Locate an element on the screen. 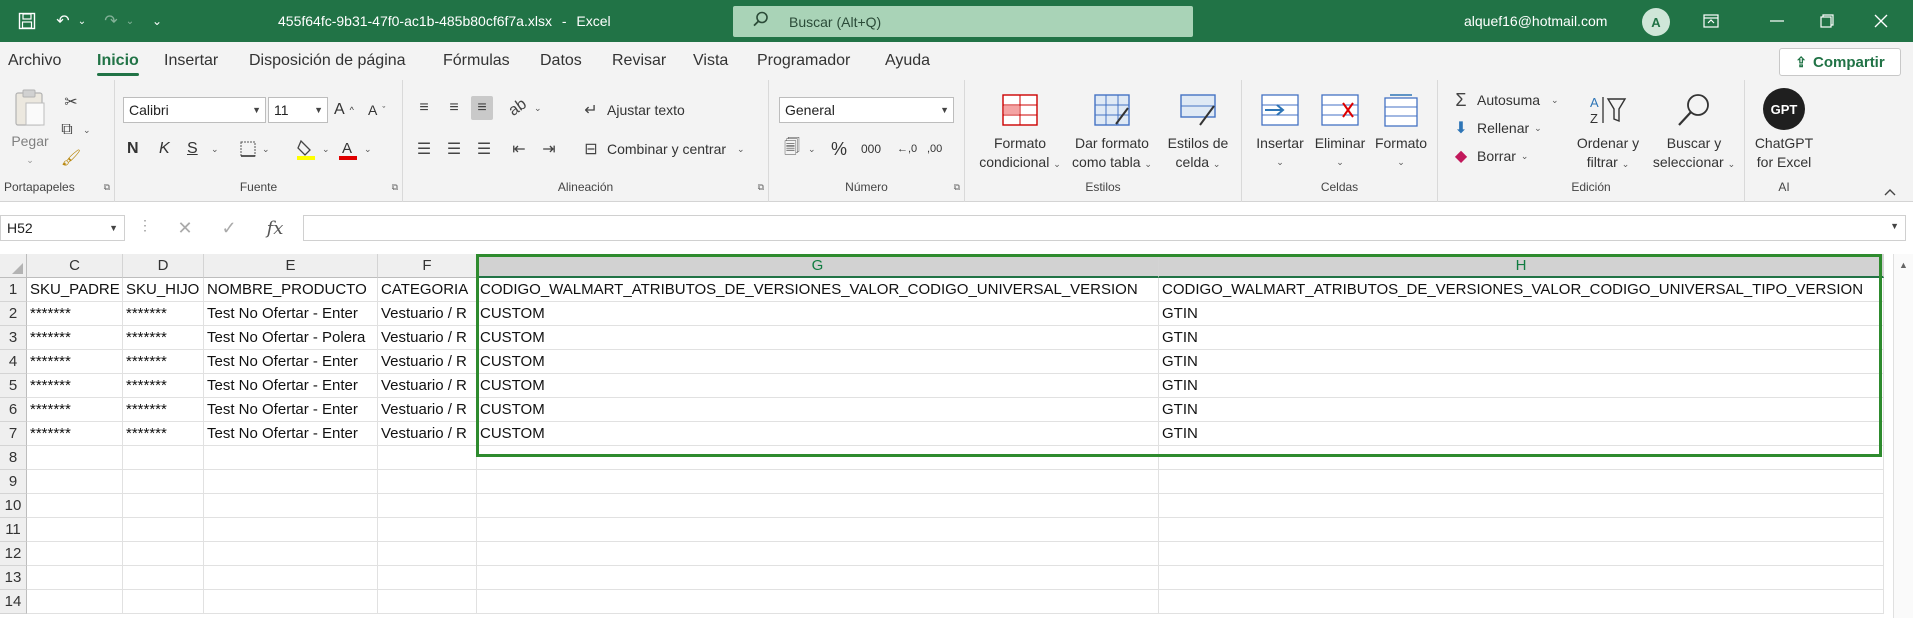 The width and height of the screenshot is (1913, 618). cell-e8 is located at coordinates (291, 458).